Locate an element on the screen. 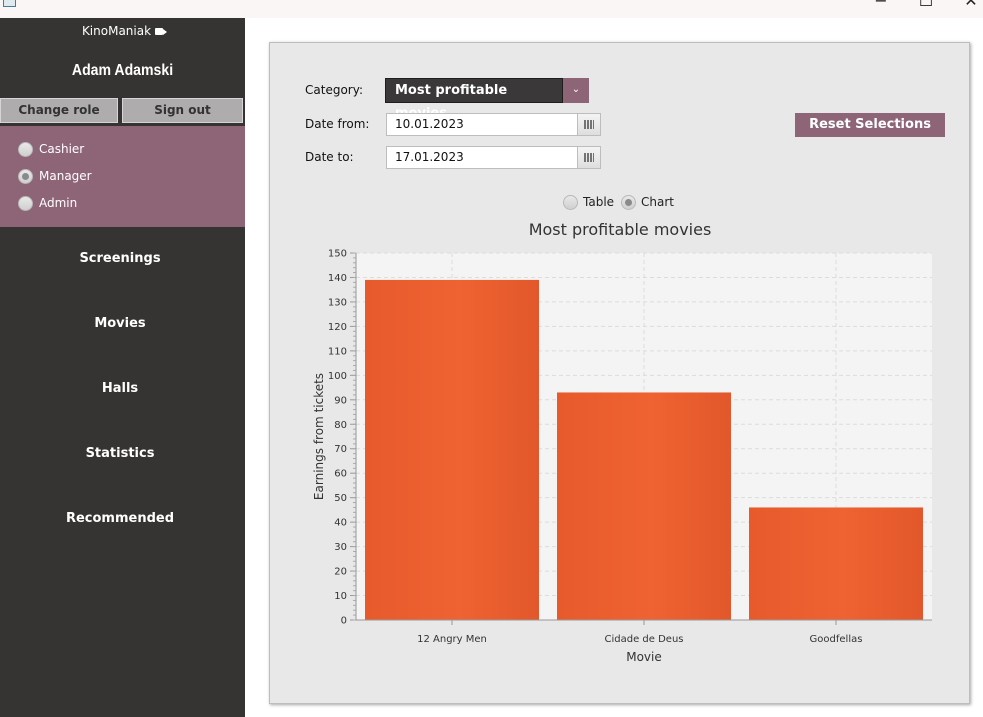  y-tick-label: 70 is located at coordinates (340, 449).